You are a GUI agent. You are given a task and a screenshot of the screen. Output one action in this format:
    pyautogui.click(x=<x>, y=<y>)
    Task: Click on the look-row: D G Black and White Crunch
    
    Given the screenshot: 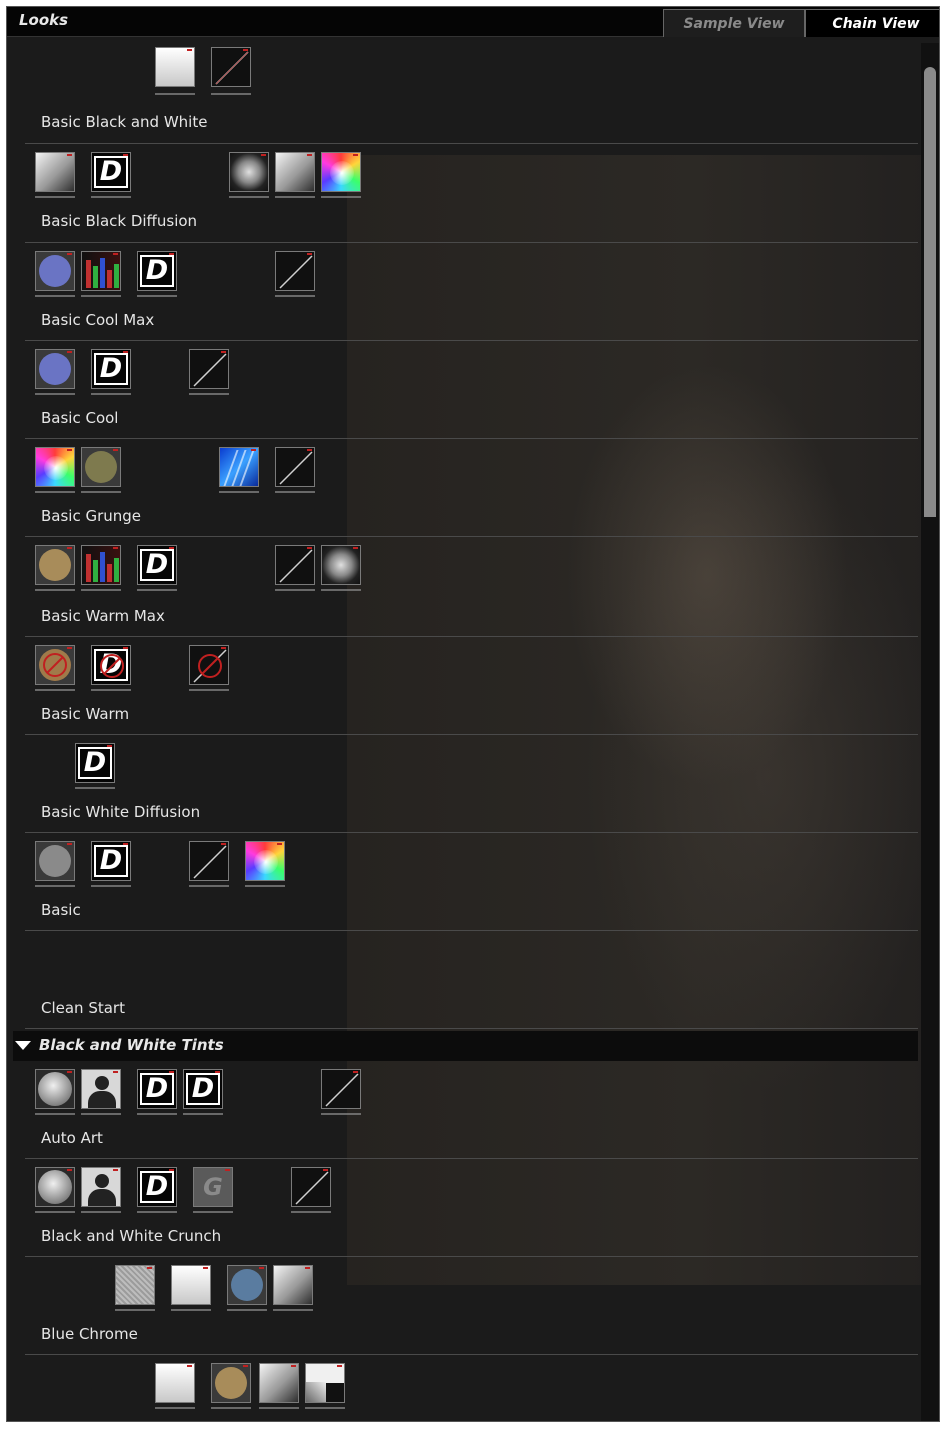 What is the action you would take?
    pyautogui.click(x=471, y=1208)
    